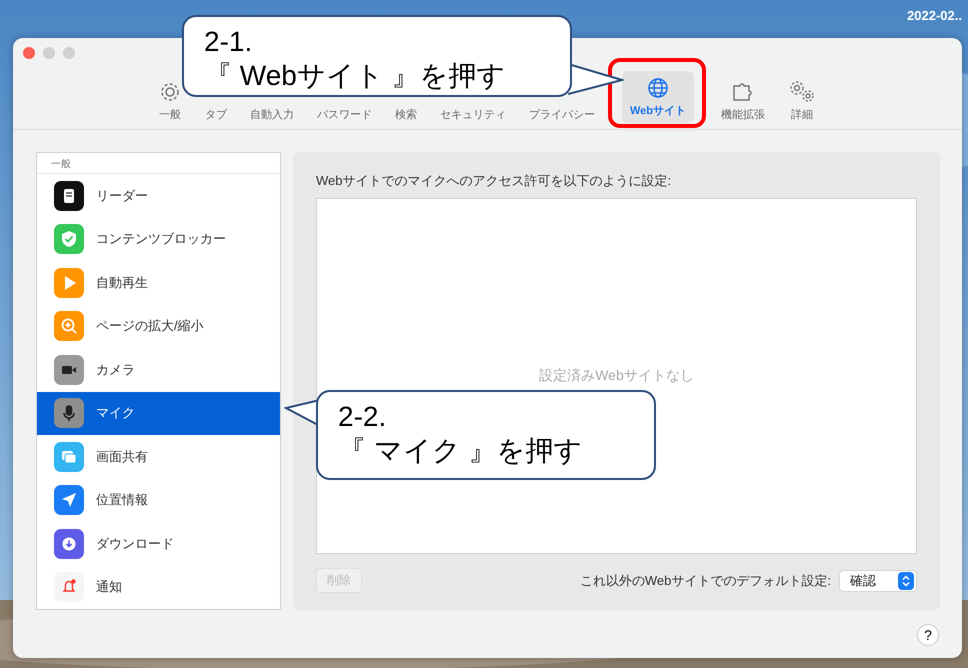  I want to click on globe-icon, so click(658, 88).